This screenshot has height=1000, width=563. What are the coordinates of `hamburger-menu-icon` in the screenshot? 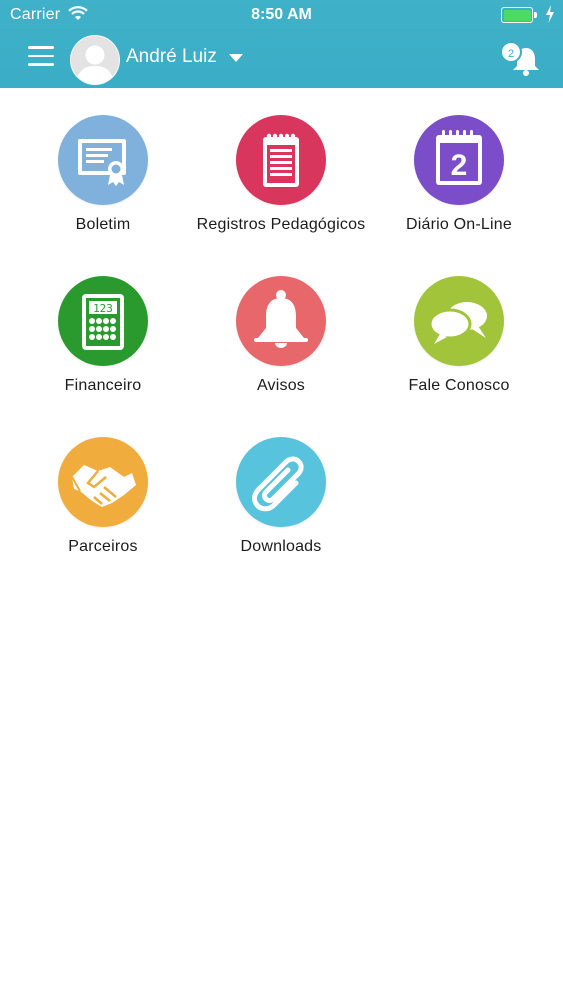 It's located at (41, 56).